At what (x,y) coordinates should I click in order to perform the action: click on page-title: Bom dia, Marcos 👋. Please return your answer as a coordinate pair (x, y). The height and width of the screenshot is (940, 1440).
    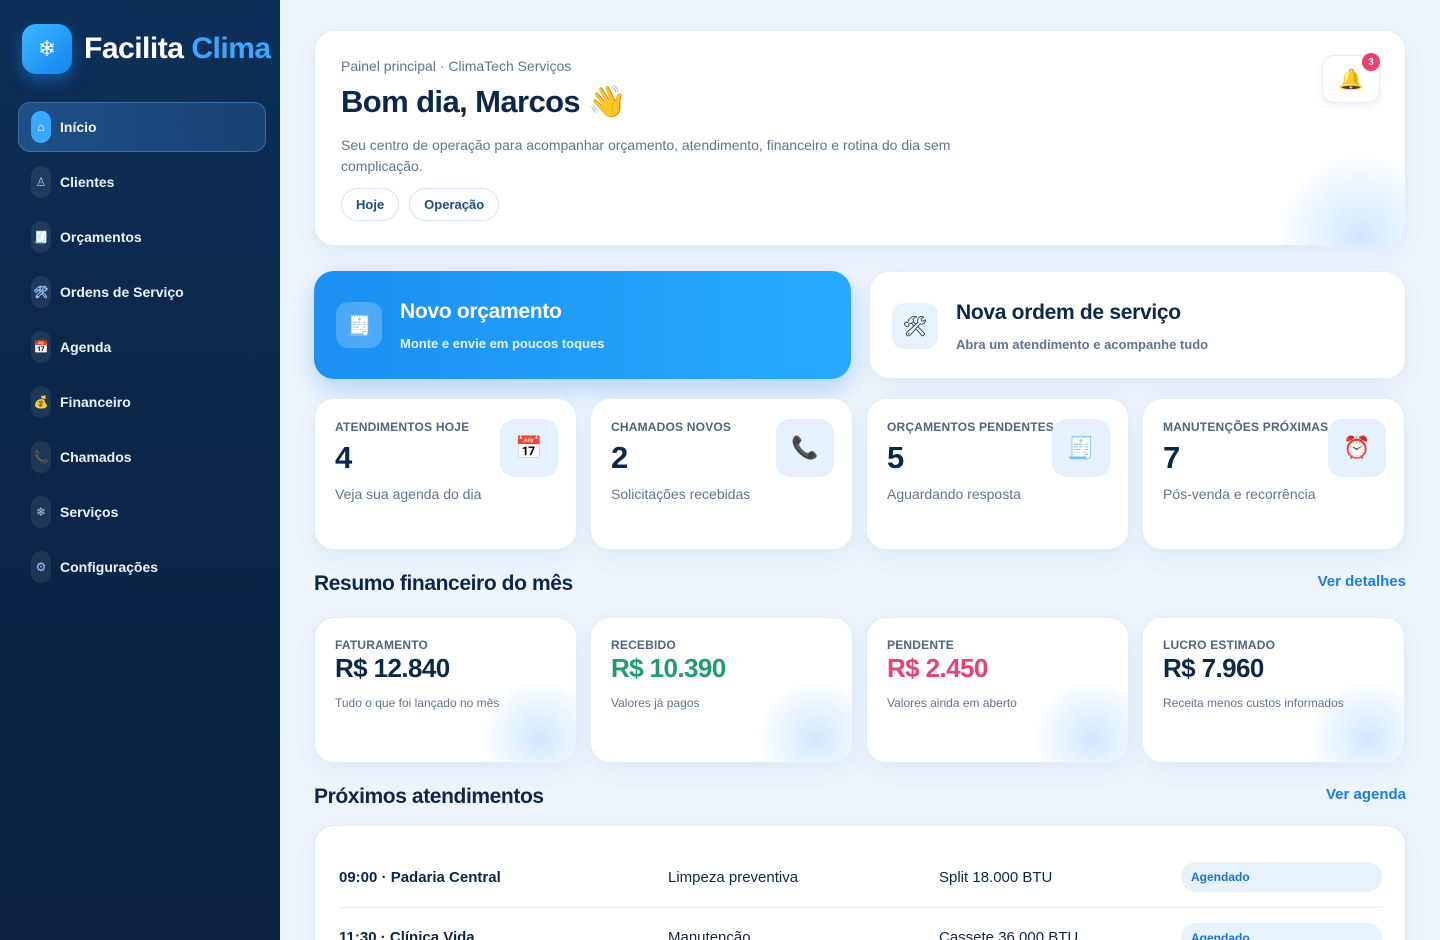
    Looking at the image, I should click on (484, 101).